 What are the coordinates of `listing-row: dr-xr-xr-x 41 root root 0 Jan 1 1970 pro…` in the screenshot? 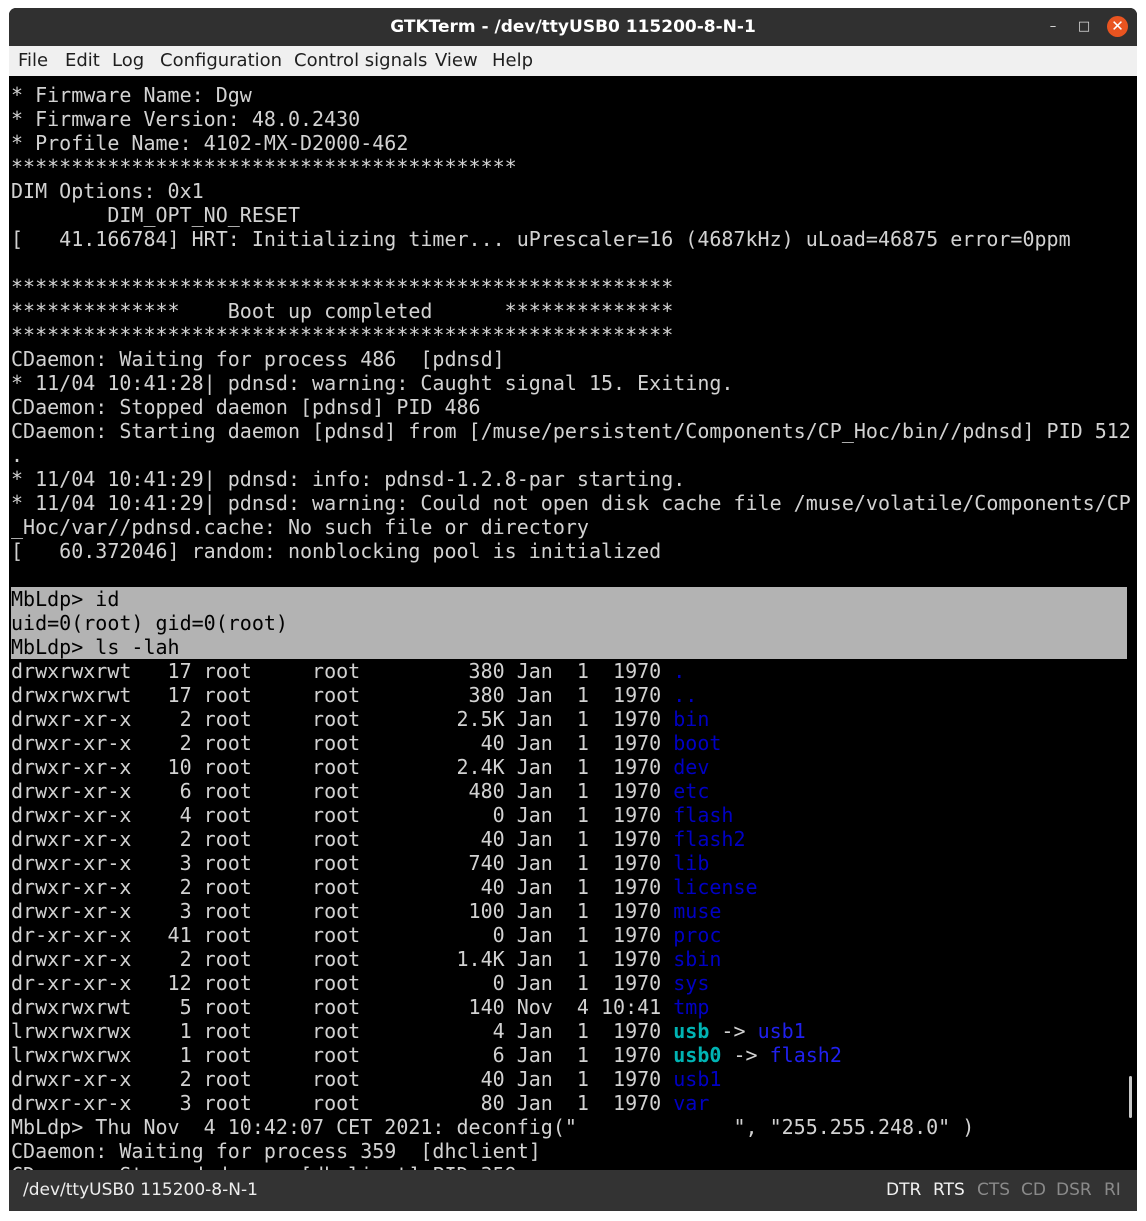 It's located at (366, 935).